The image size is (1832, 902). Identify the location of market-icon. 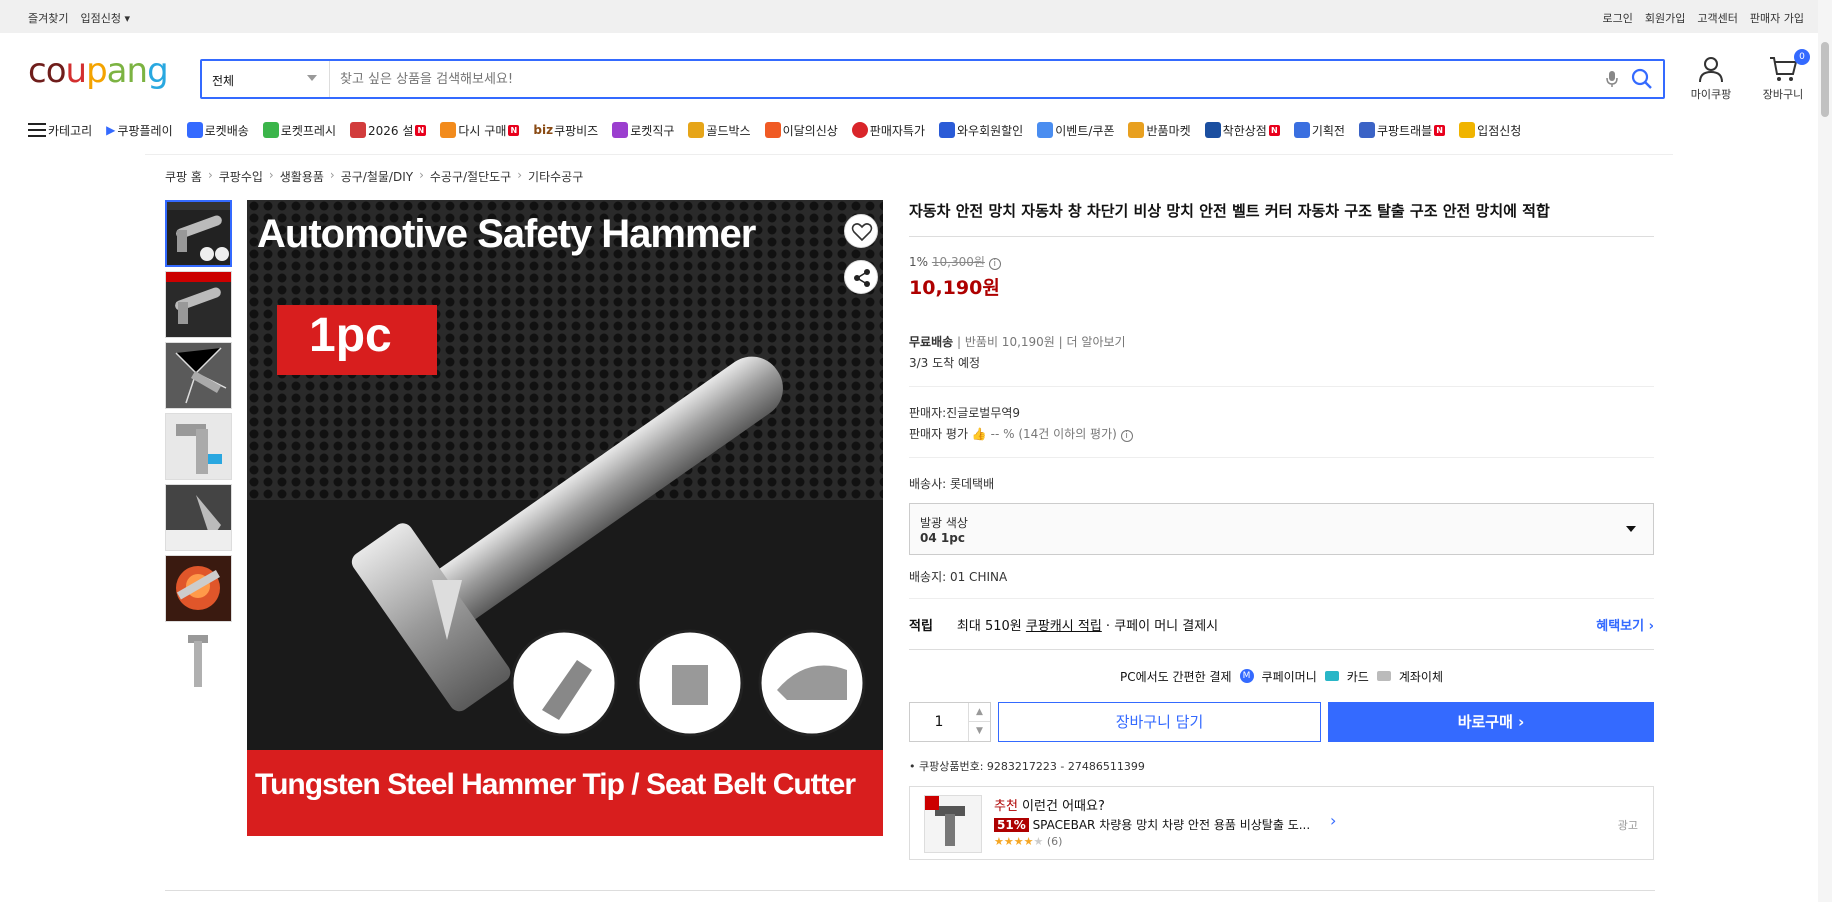
(1136, 130).